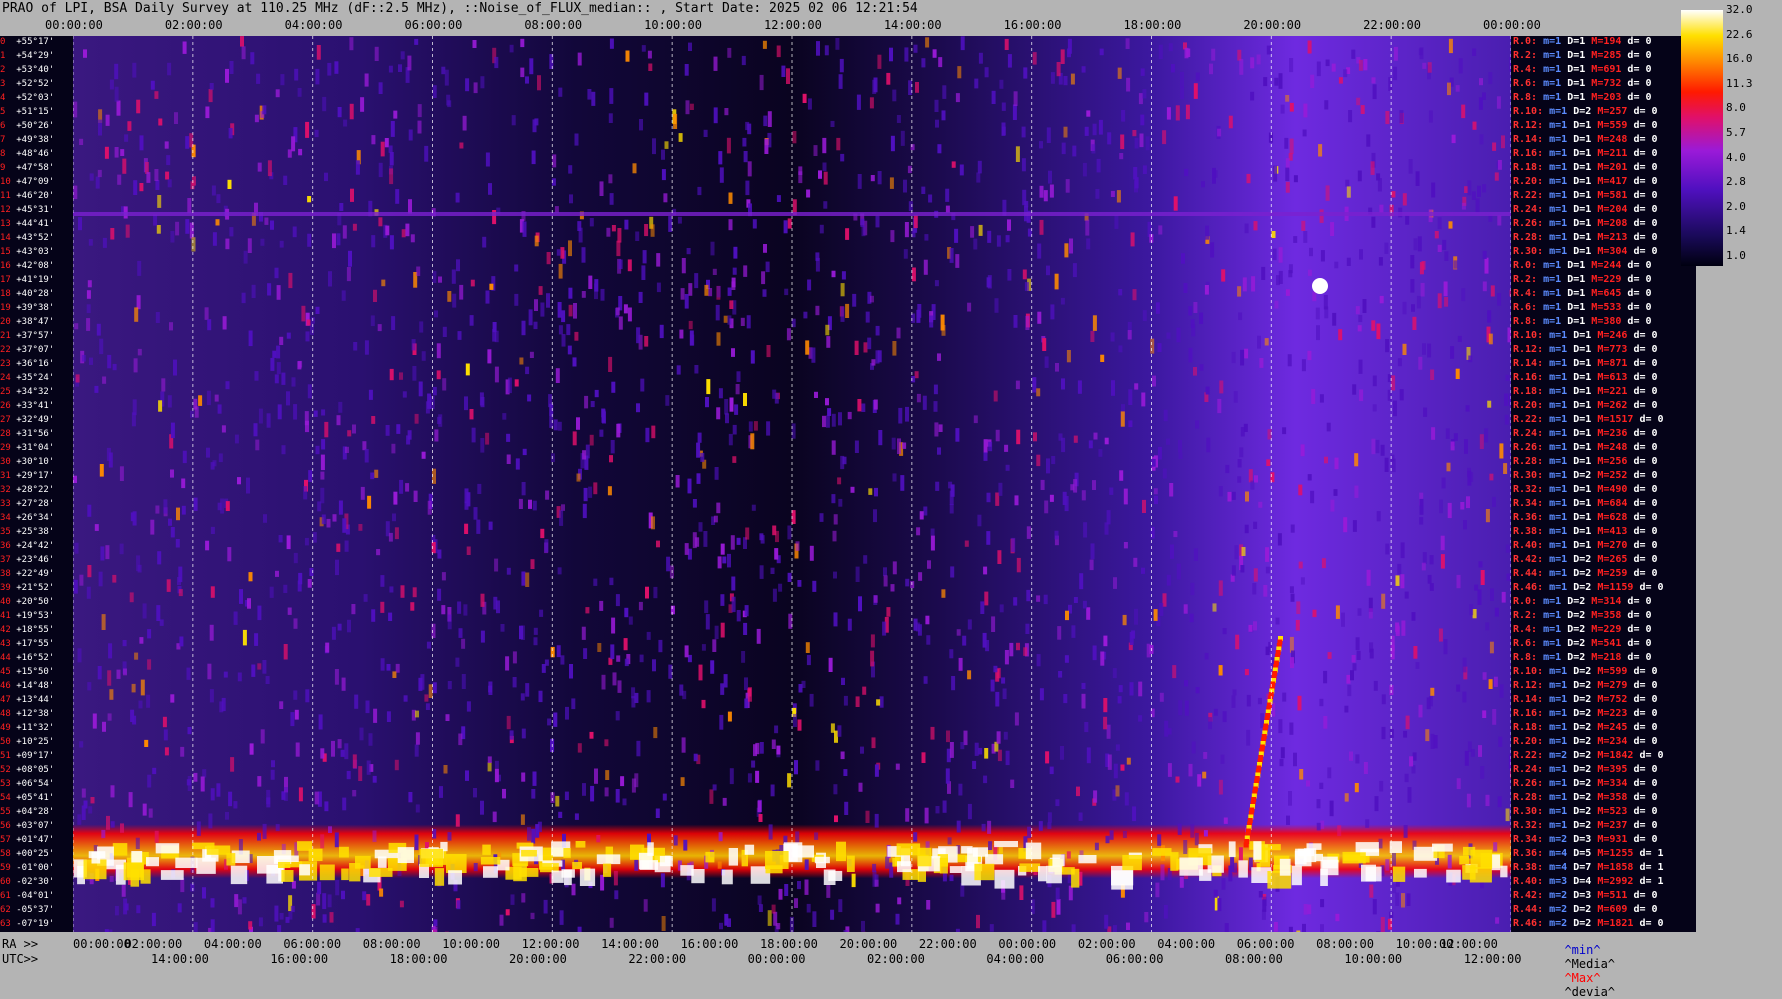  I want to click on top-axis-tick: 02:00:00, so click(194, 25).